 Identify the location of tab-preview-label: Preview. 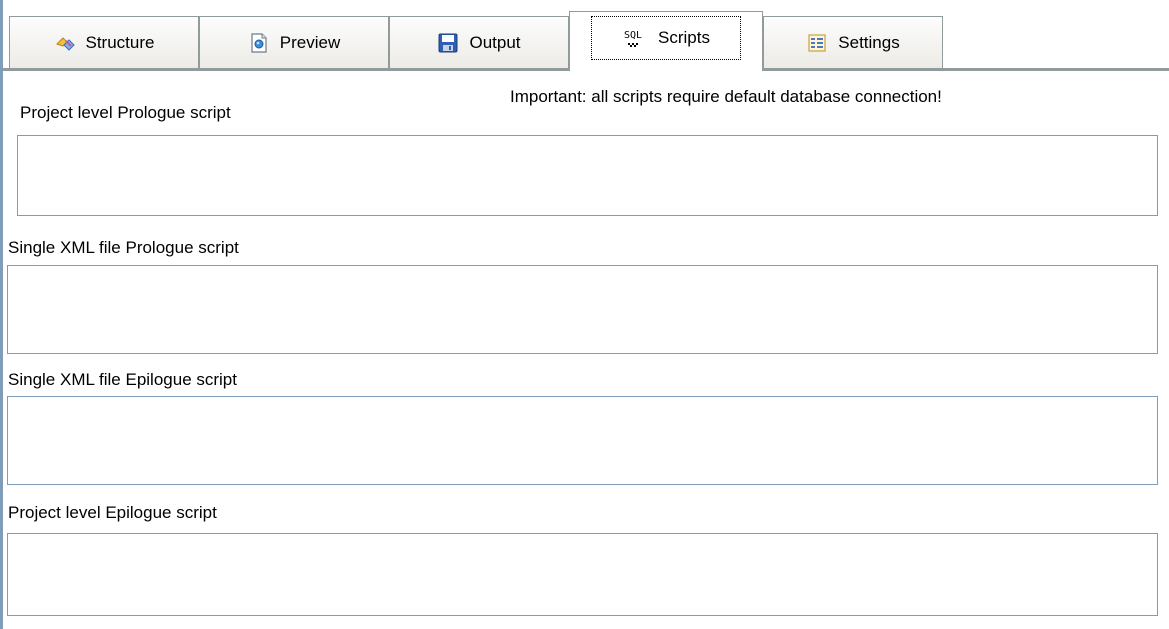
(310, 42).